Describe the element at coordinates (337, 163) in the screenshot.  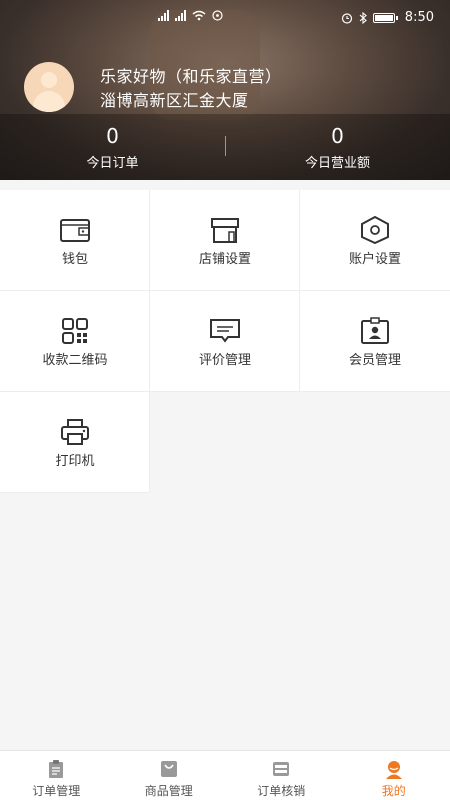
I see `stat-label: 今日营业额` at that location.